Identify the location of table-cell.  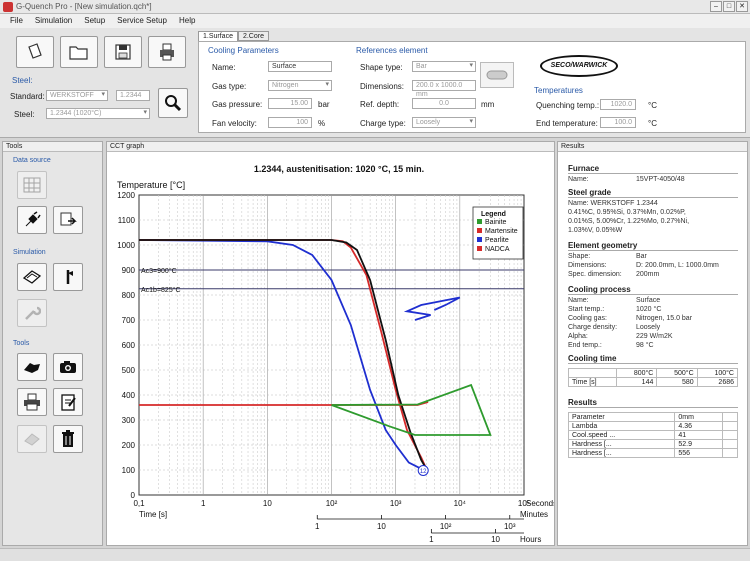
(592, 373).